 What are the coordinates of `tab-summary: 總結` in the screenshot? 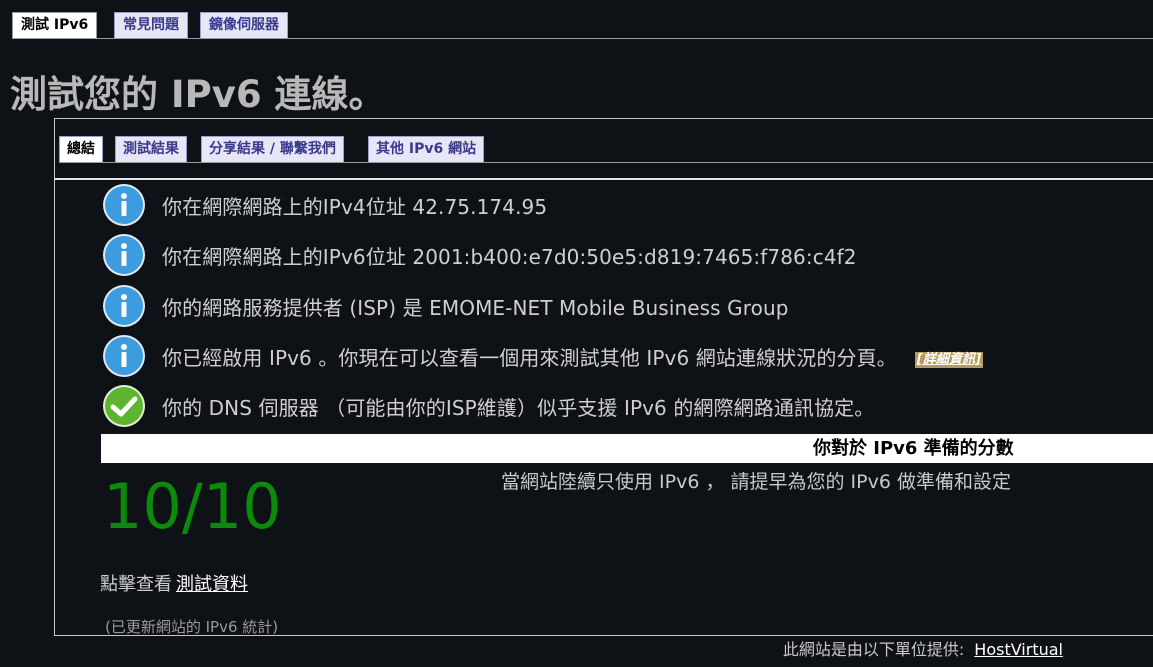 It's located at (81, 149).